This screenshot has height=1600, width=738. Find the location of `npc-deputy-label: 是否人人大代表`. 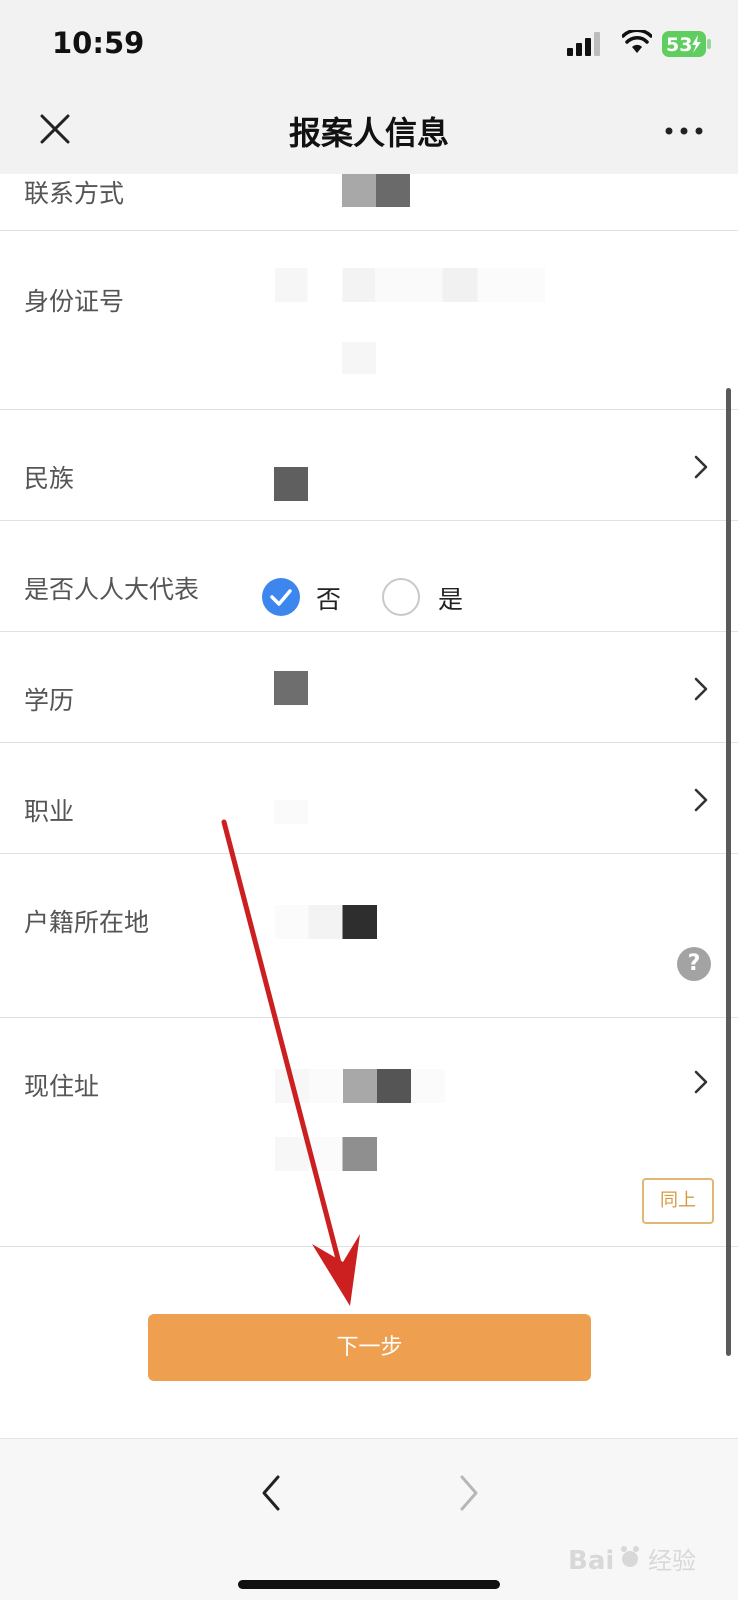

npc-deputy-label: 是否人人大代表 is located at coordinates (112, 589).